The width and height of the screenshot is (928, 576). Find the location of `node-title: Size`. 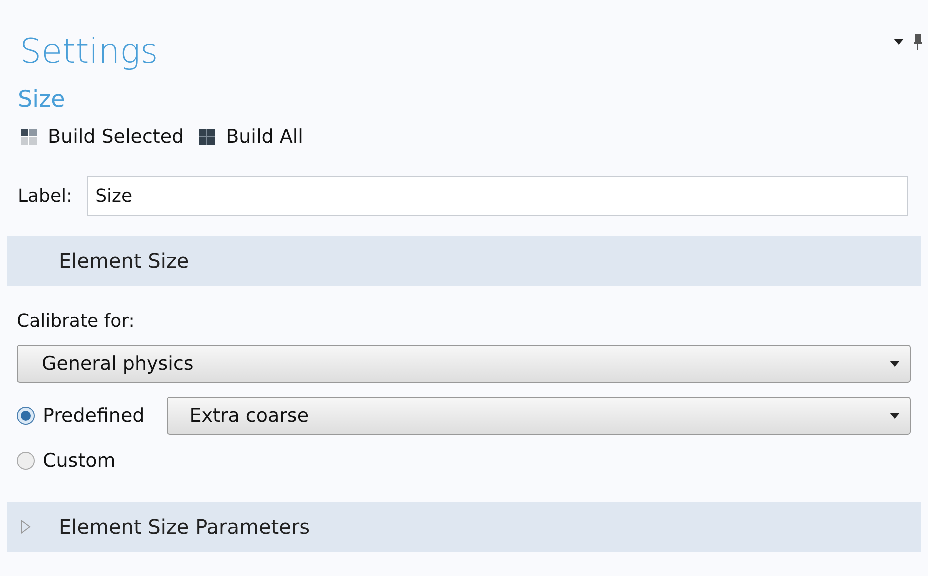

node-title: Size is located at coordinates (41, 100).